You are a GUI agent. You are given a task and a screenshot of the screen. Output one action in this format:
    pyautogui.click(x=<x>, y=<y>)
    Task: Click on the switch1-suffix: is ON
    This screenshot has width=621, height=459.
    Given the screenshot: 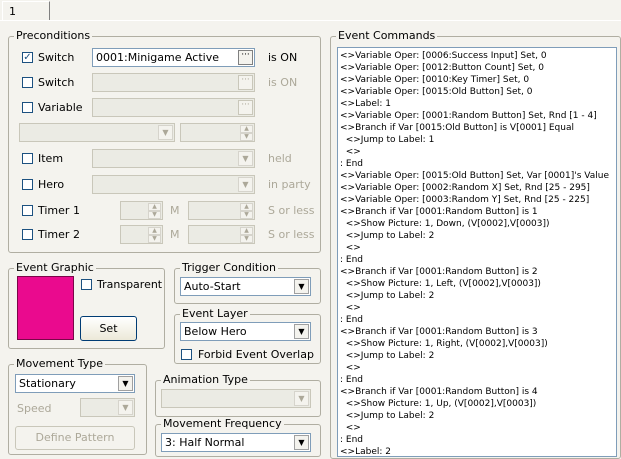 What is the action you would take?
    pyautogui.click(x=283, y=57)
    